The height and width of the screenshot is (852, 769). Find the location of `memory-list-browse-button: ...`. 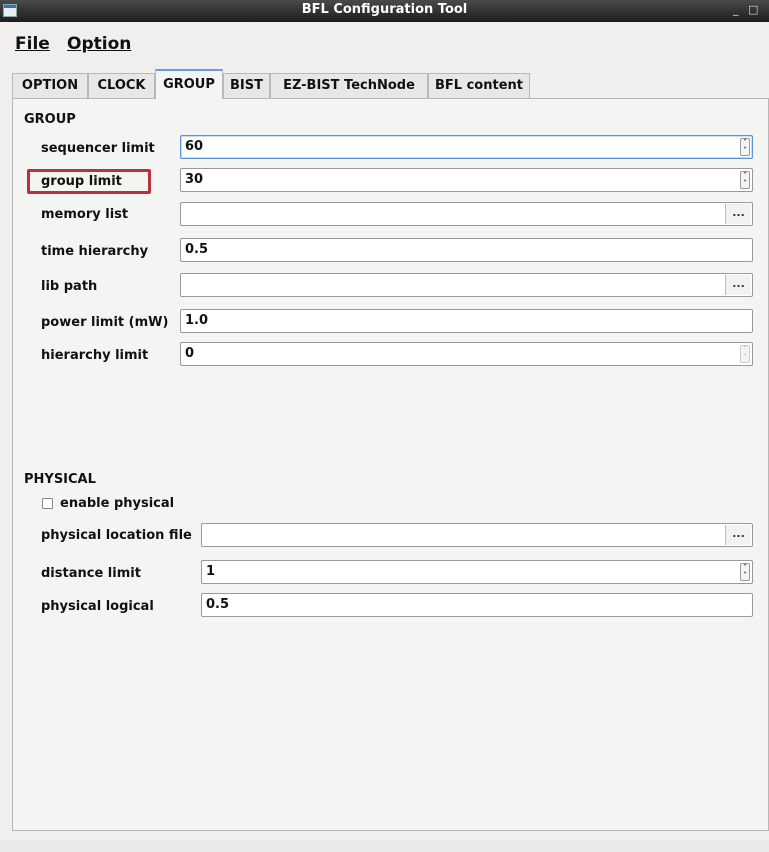

memory-list-browse-button: ... is located at coordinates (738, 214).